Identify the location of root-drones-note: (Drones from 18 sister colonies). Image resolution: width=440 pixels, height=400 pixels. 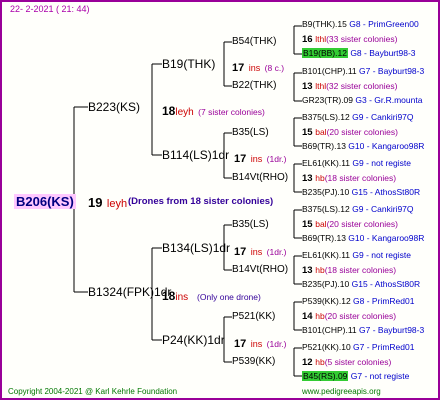
(201, 201).